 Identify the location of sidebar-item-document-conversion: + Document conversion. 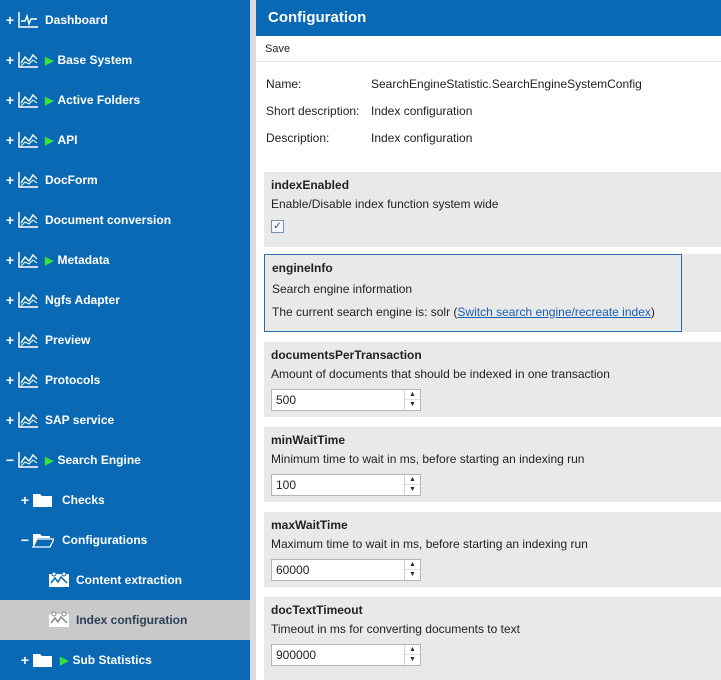
(125, 220).